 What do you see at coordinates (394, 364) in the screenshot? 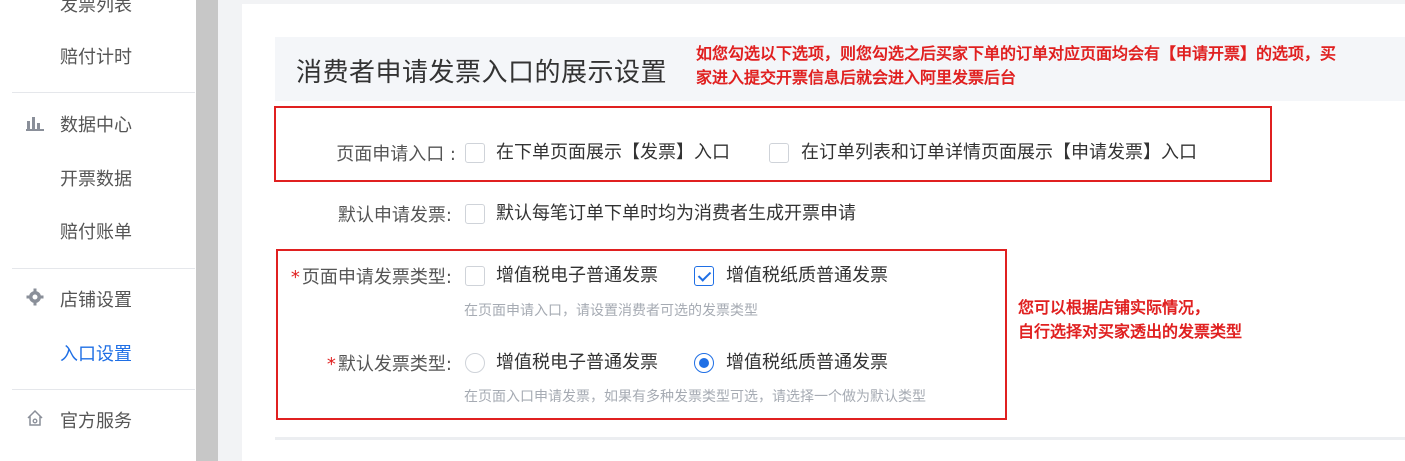
I see `default-type-label-text: 默认发票类型:` at bounding box center [394, 364].